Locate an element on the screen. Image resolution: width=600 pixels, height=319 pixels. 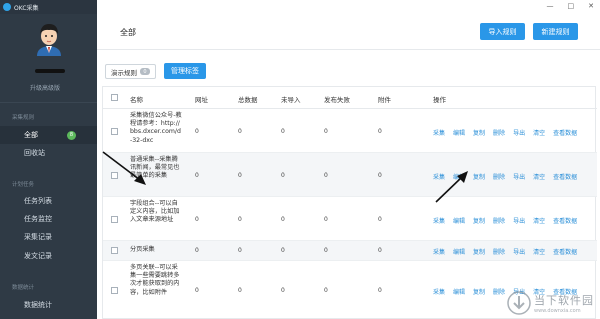
username-redacted is located at coordinates (50, 71).